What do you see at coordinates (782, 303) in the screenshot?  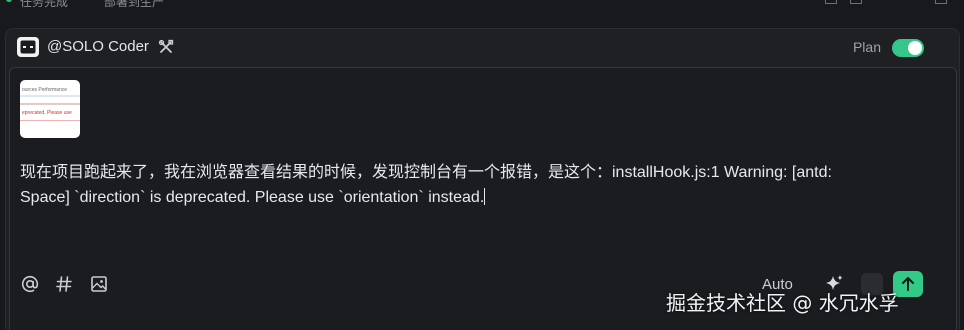 I see `watermark: 掘金技术社区 @ 水冗水孚` at bounding box center [782, 303].